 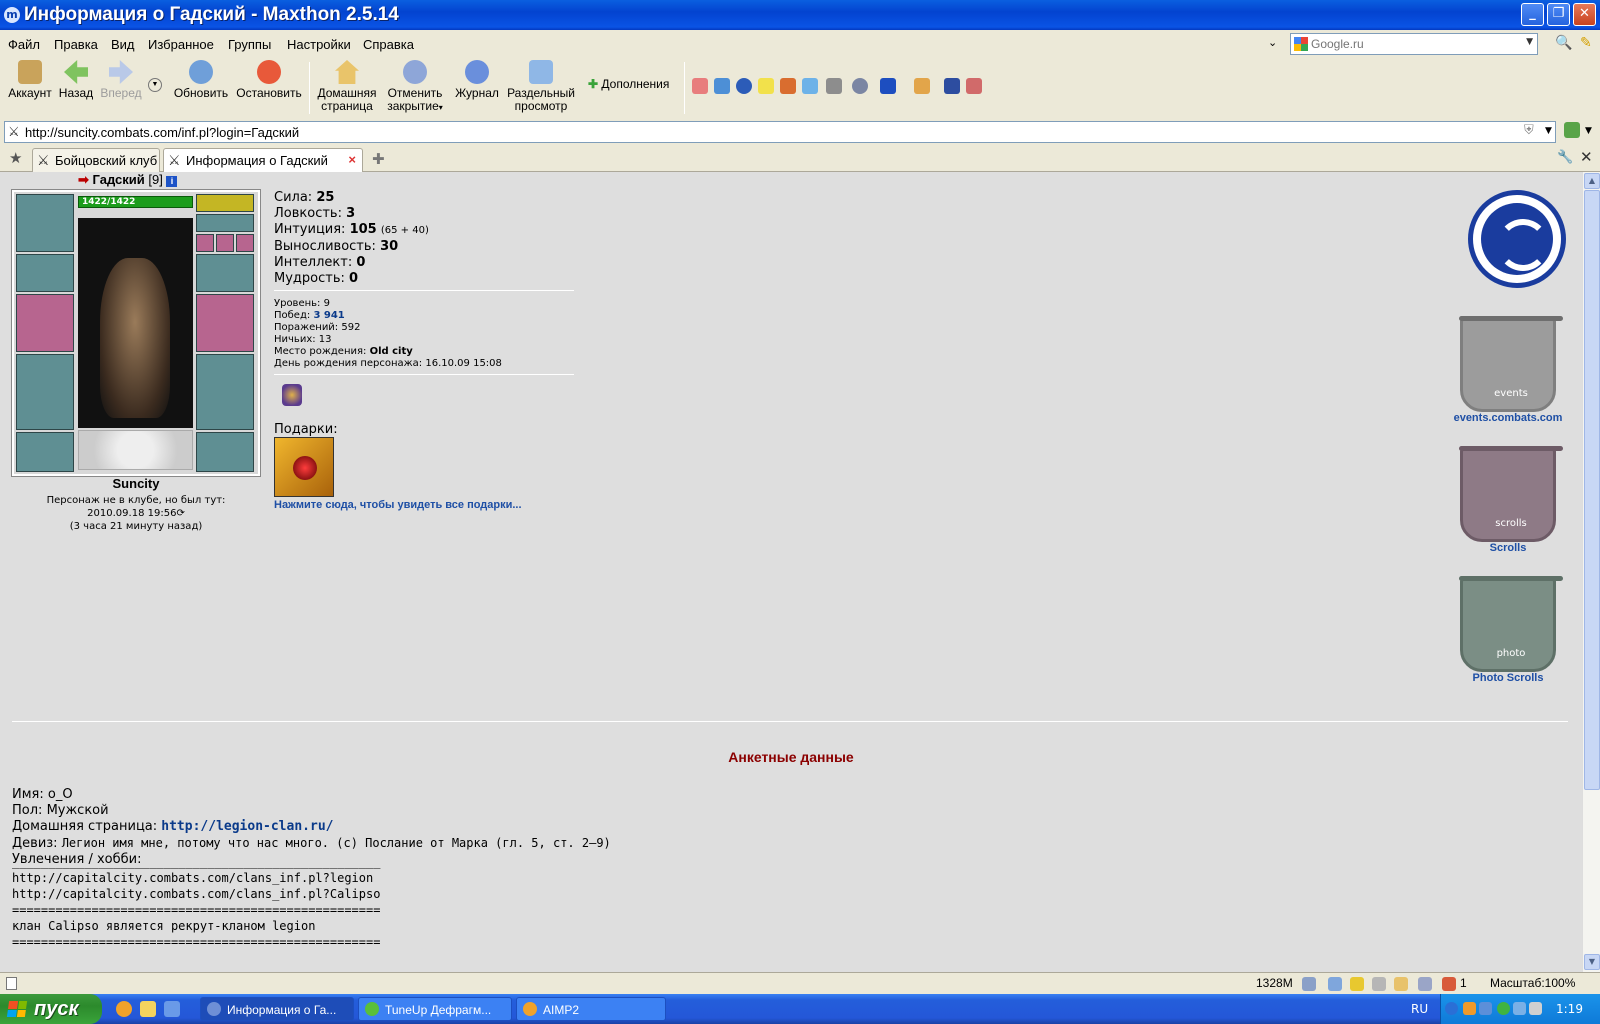 I want to click on bracers-slot, so click(x=45, y=273).